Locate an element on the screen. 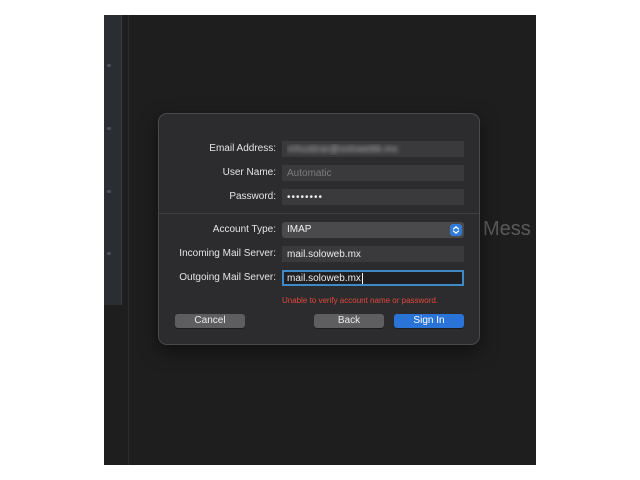 Image resolution: width=640 pixels, height=480 pixels. text-caret is located at coordinates (362, 278).